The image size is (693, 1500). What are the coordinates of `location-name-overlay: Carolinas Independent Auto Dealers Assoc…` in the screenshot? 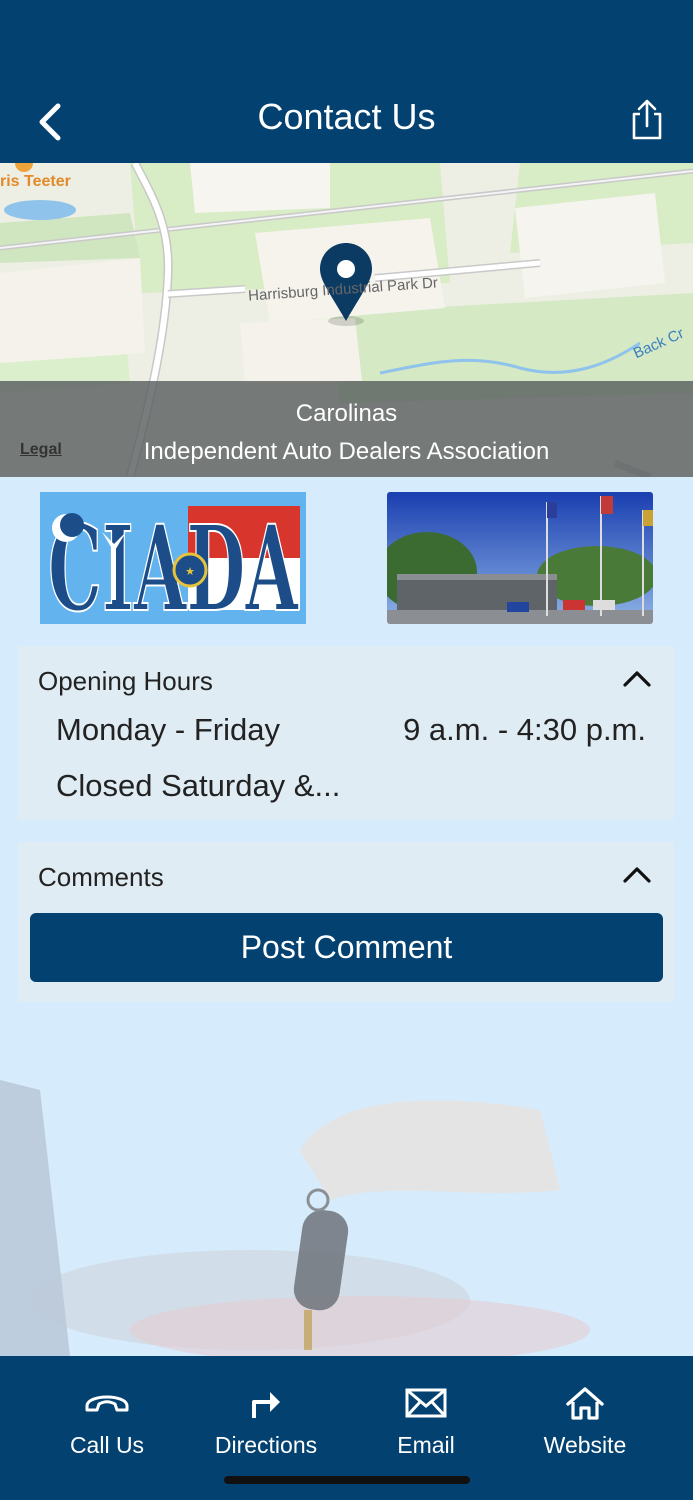 It's located at (346, 429).